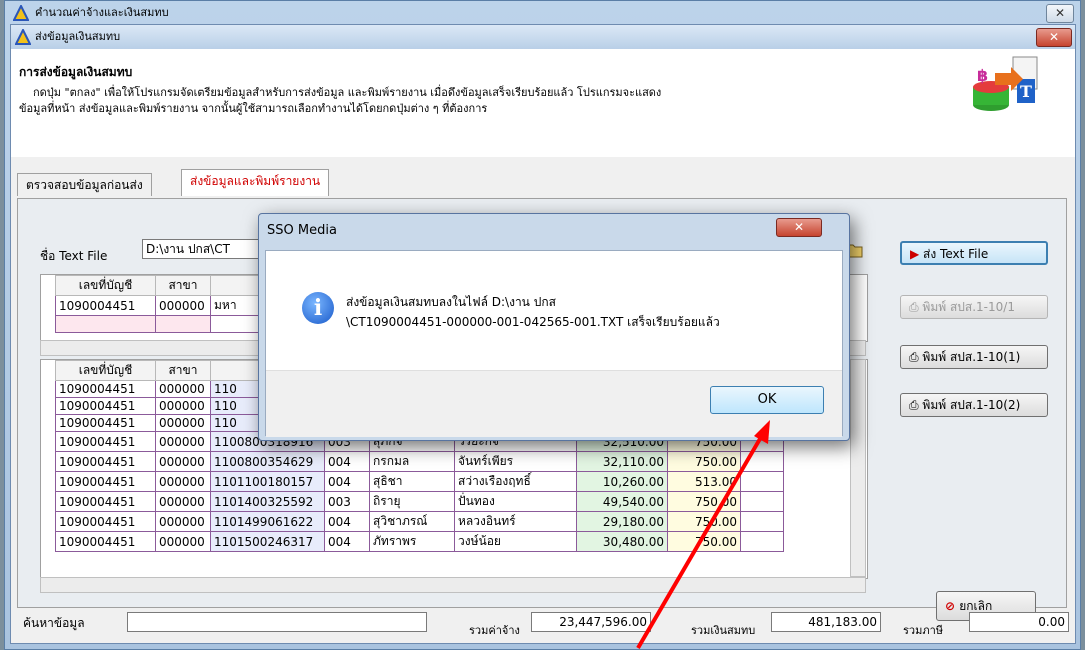  Describe the element at coordinates (267, 461) in the screenshot. I see `table-cell: 1100800354629` at that location.